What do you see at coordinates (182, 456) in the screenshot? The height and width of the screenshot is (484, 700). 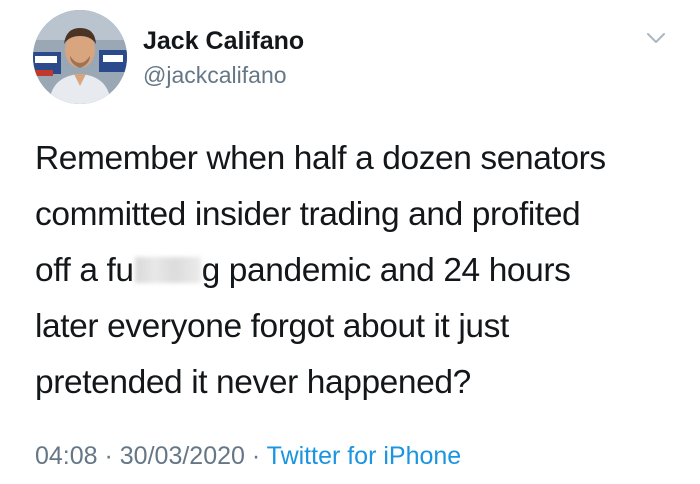 I see `tweet-date: 30/03/2020` at bounding box center [182, 456].